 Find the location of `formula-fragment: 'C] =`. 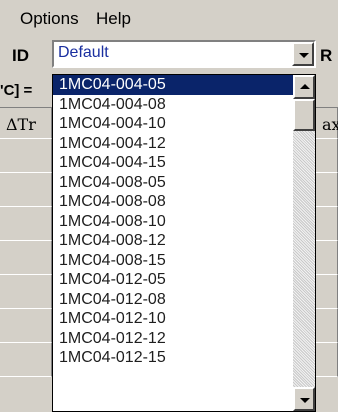

formula-fragment: 'C] = is located at coordinates (16, 90).